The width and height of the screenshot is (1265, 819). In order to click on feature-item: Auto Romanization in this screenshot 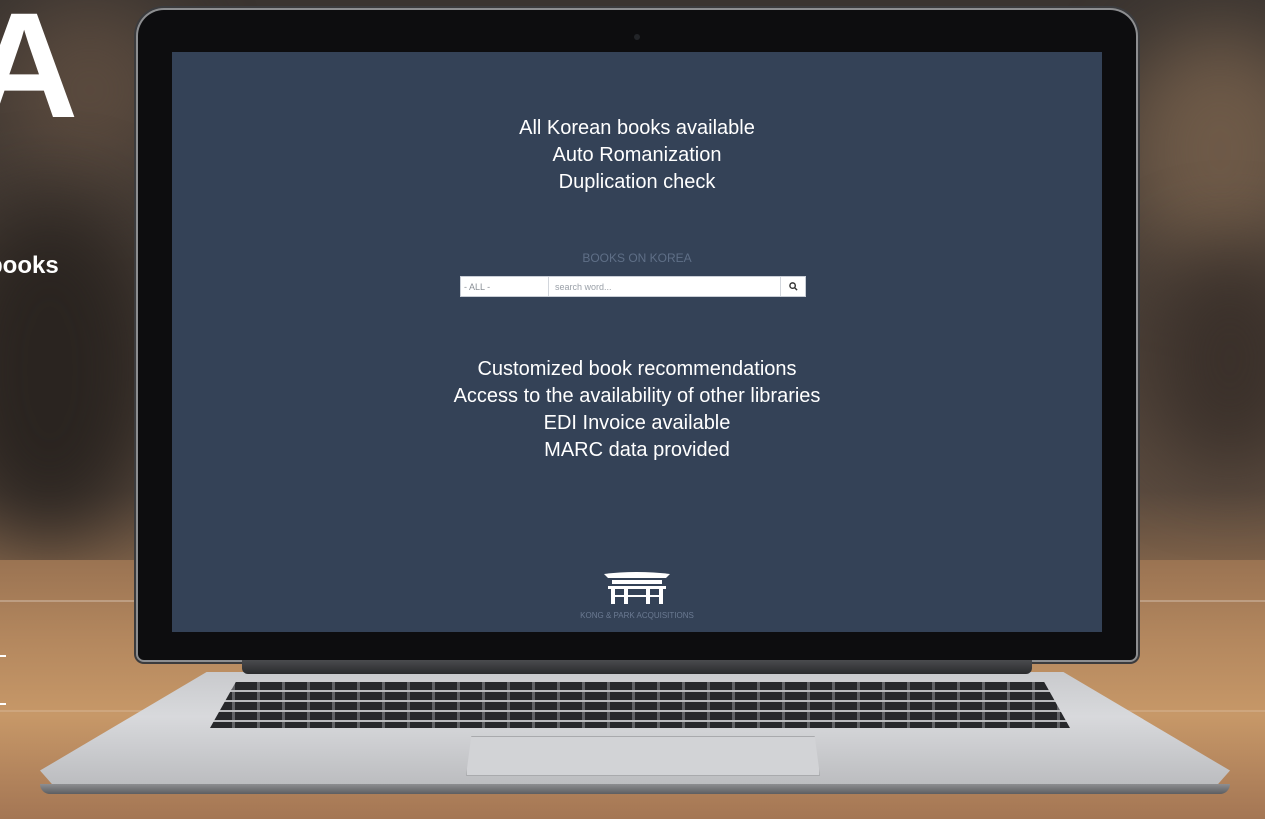, I will do `click(637, 155)`.